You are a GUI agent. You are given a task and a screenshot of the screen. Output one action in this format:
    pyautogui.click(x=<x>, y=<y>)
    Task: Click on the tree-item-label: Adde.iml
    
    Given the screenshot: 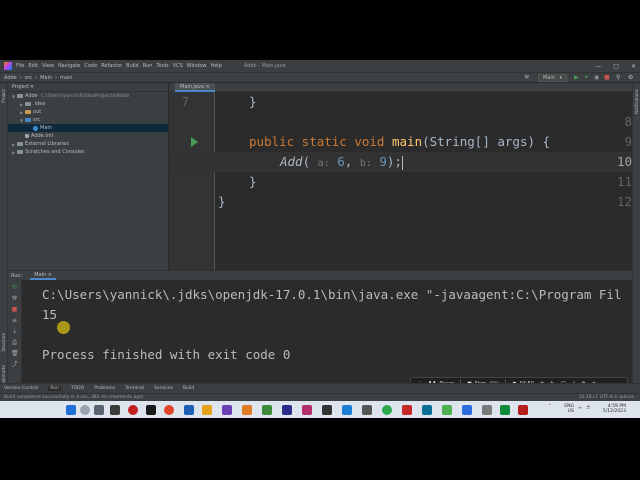 What is the action you would take?
    pyautogui.click(x=42, y=136)
    